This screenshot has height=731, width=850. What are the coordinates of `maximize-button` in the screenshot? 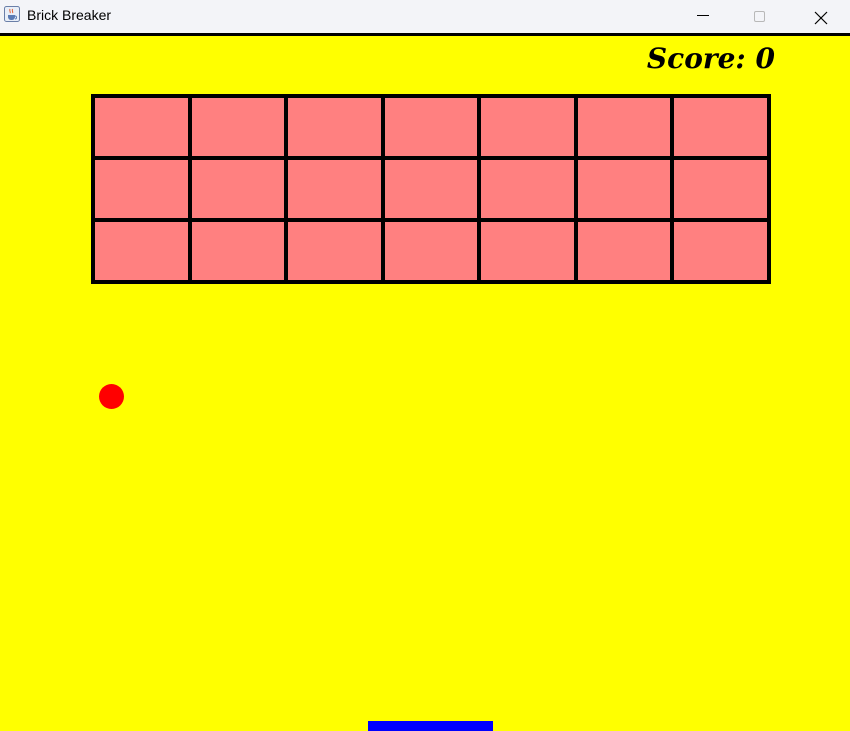 It's located at (760, 16).